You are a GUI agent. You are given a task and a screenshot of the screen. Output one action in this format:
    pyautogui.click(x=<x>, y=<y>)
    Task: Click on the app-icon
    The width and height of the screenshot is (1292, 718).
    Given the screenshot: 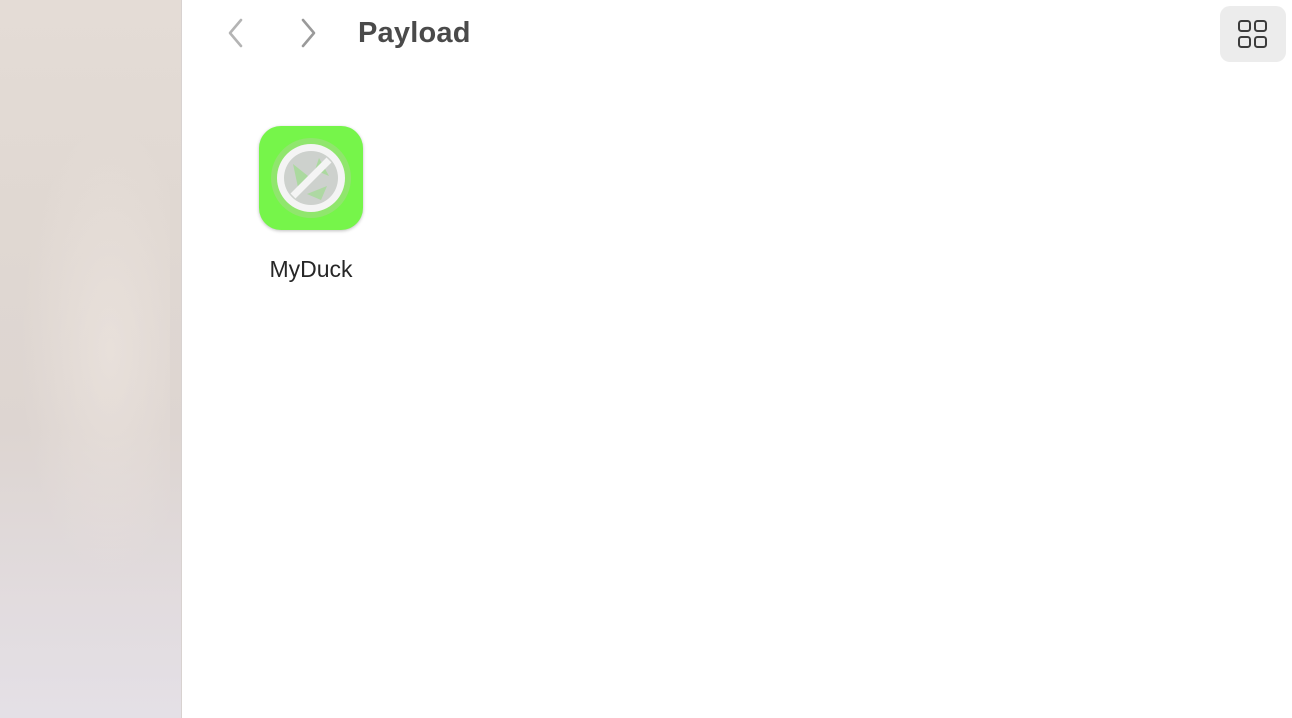 What is the action you would take?
    pyautogui.click(x=311, y=178)
    